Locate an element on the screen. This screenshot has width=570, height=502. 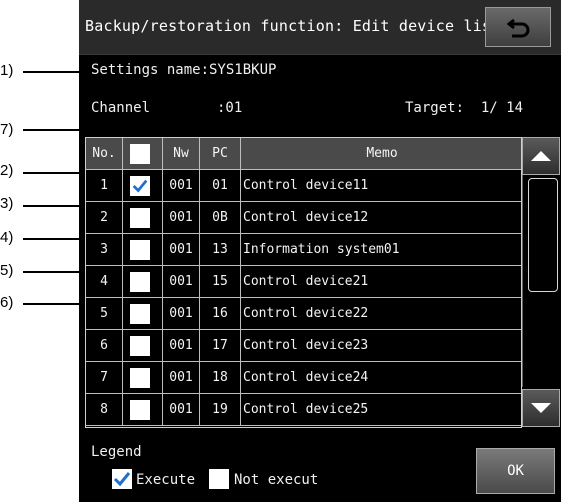
header-memo: Memo is located at coordinates (382, 153).